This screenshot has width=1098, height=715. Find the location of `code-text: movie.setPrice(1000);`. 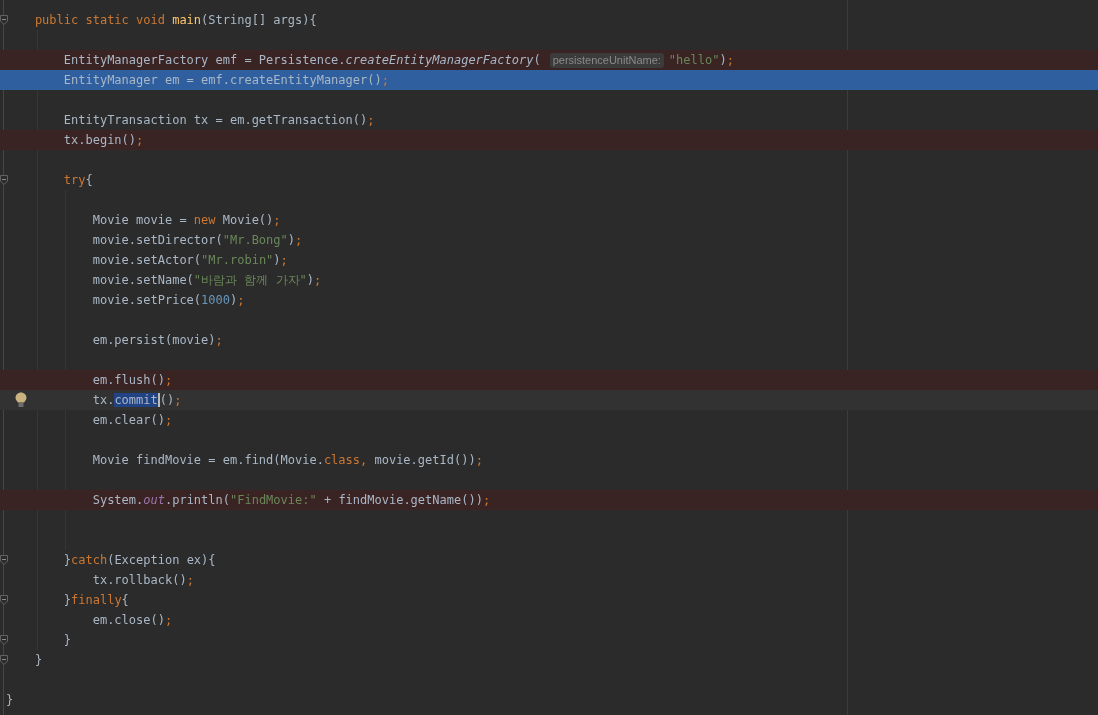

code-text: movie.setPrice(1000); is located at coordinates (168, 300).